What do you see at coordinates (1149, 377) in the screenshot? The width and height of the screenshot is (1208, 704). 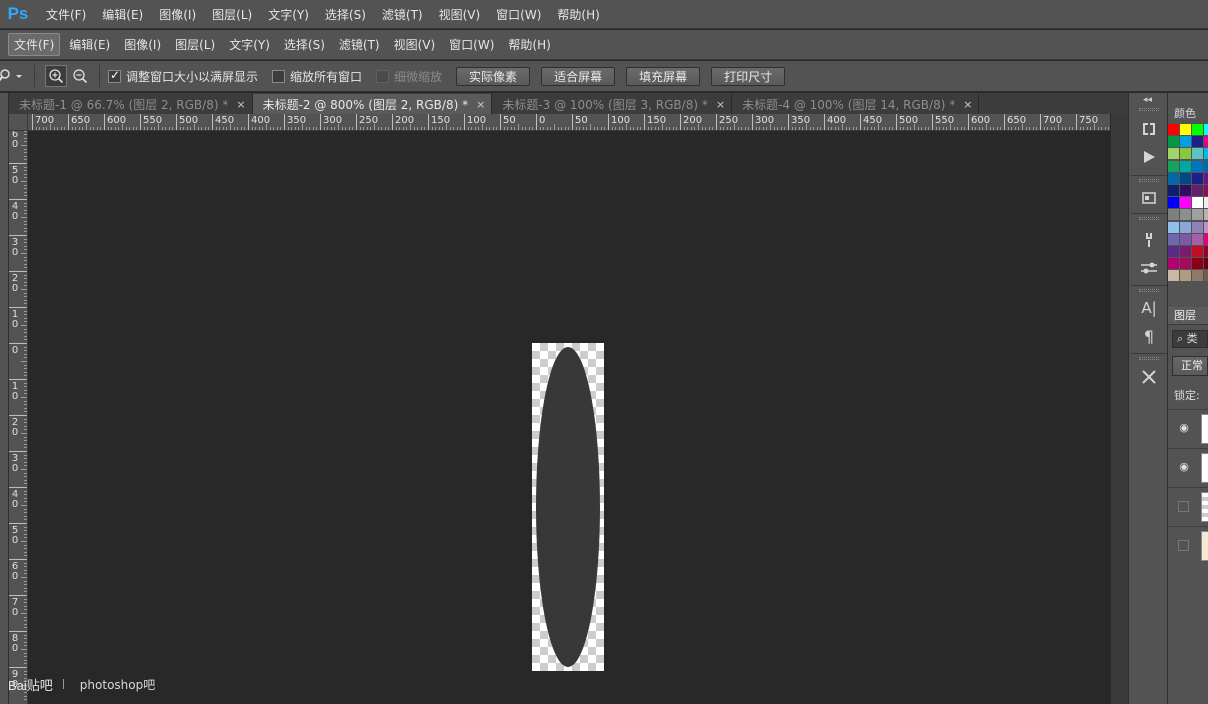 I see `tool-presets-icon` at bounding box center [1149, 377].